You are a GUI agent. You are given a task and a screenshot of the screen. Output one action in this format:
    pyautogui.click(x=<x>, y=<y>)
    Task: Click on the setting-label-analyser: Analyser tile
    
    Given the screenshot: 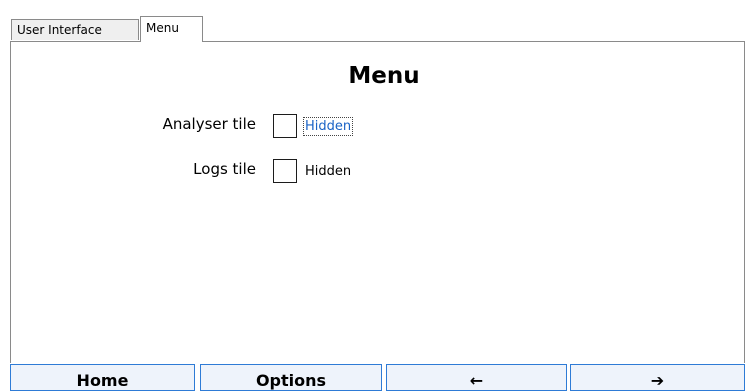 What is the action you would take?
    pyautogui.click(x=209, y=124)
    